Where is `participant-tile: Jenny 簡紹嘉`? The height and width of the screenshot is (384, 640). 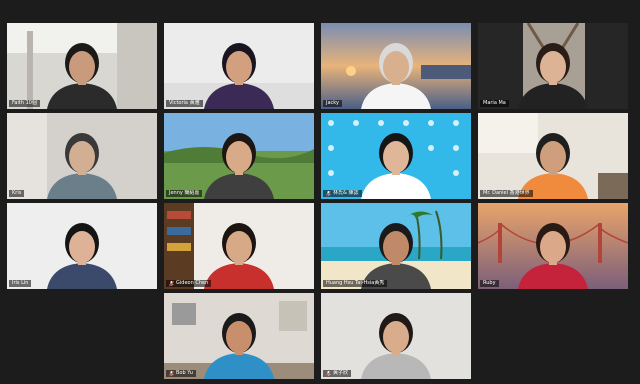
participant-tile: Jenny 簡紹嘉 is located at coordinates (239, 156).